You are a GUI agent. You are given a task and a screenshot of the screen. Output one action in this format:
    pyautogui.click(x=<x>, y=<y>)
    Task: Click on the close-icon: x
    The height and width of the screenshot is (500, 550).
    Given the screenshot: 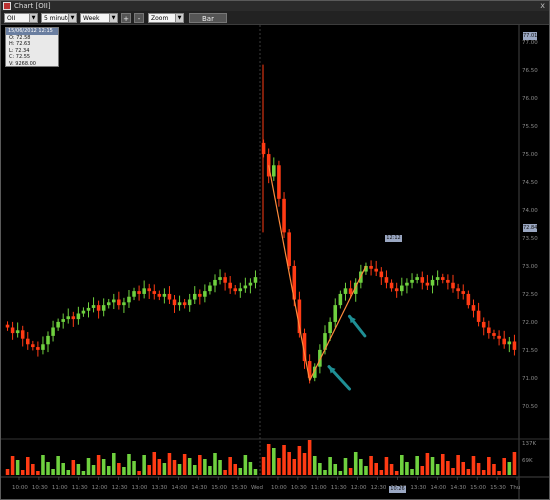 What is the action you would take?
    pyautogui.click(x=542, y=6)
    